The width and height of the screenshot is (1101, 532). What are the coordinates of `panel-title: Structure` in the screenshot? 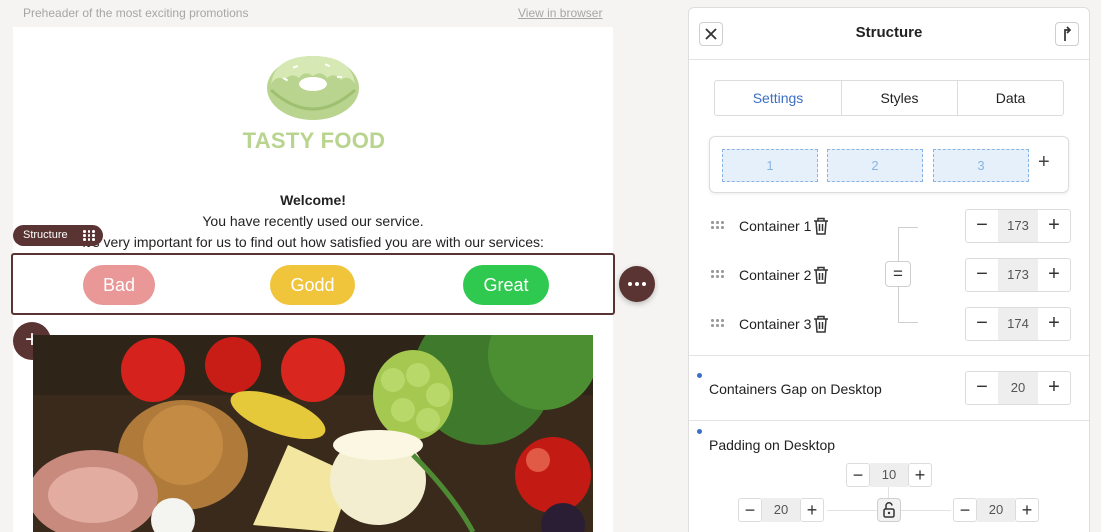 It's located at (889, 32).